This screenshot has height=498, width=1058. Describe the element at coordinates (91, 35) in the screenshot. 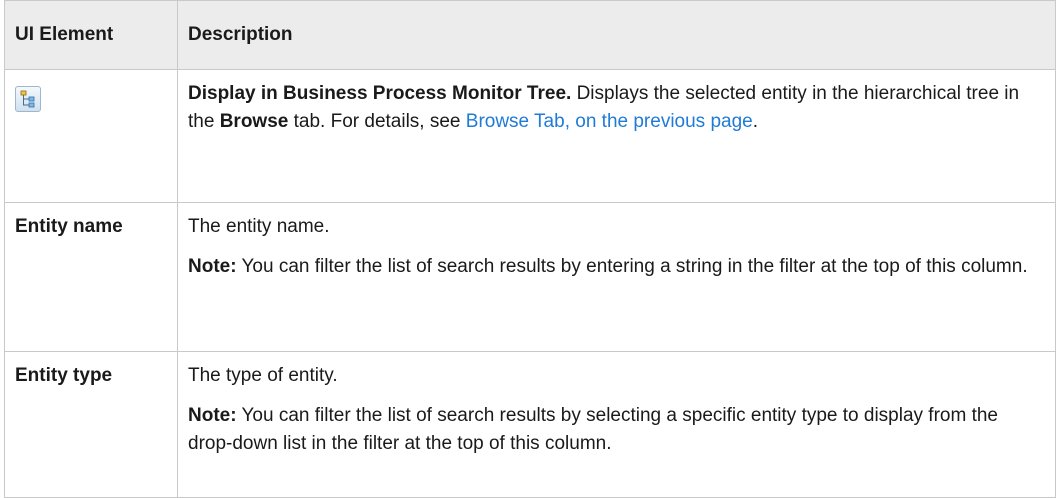

I see `header-ui-element: UI Element` at that location.